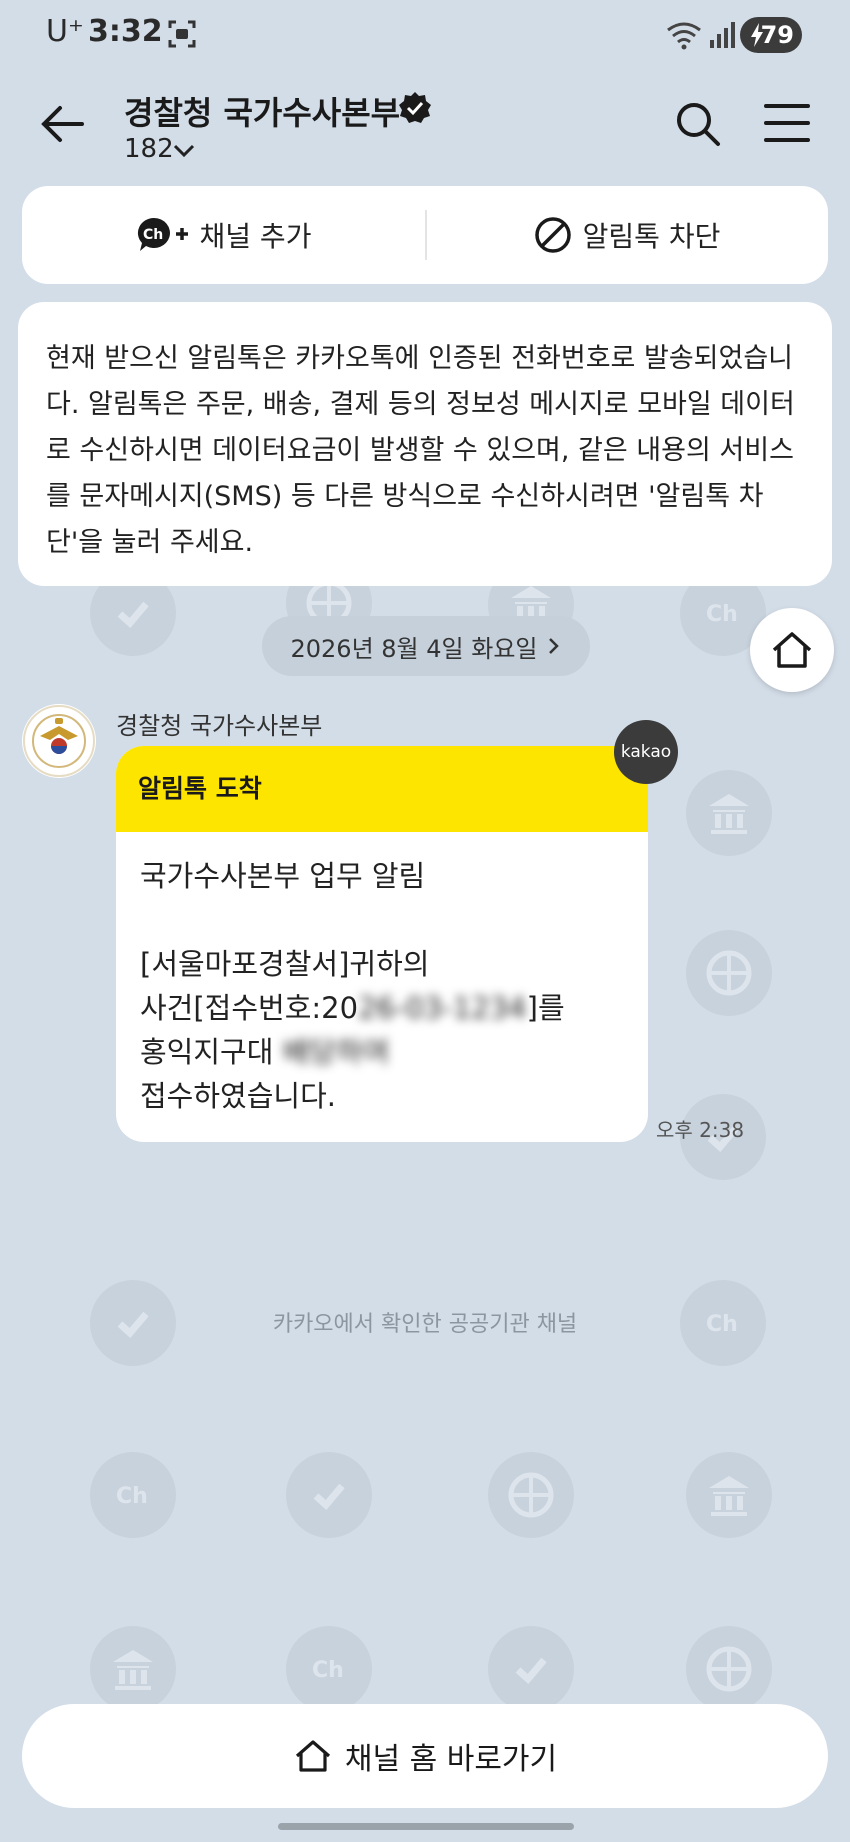  I want to click on member-count: 182, so click(149, 149).